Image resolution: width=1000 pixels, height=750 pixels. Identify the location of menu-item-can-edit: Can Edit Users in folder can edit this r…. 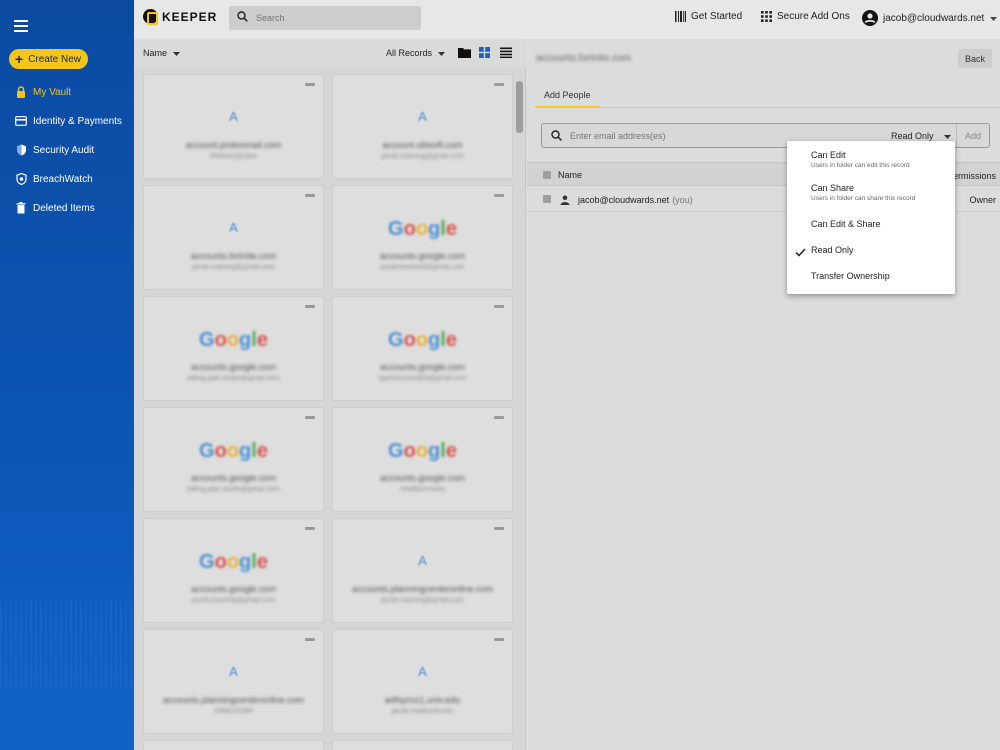
(871, 159).